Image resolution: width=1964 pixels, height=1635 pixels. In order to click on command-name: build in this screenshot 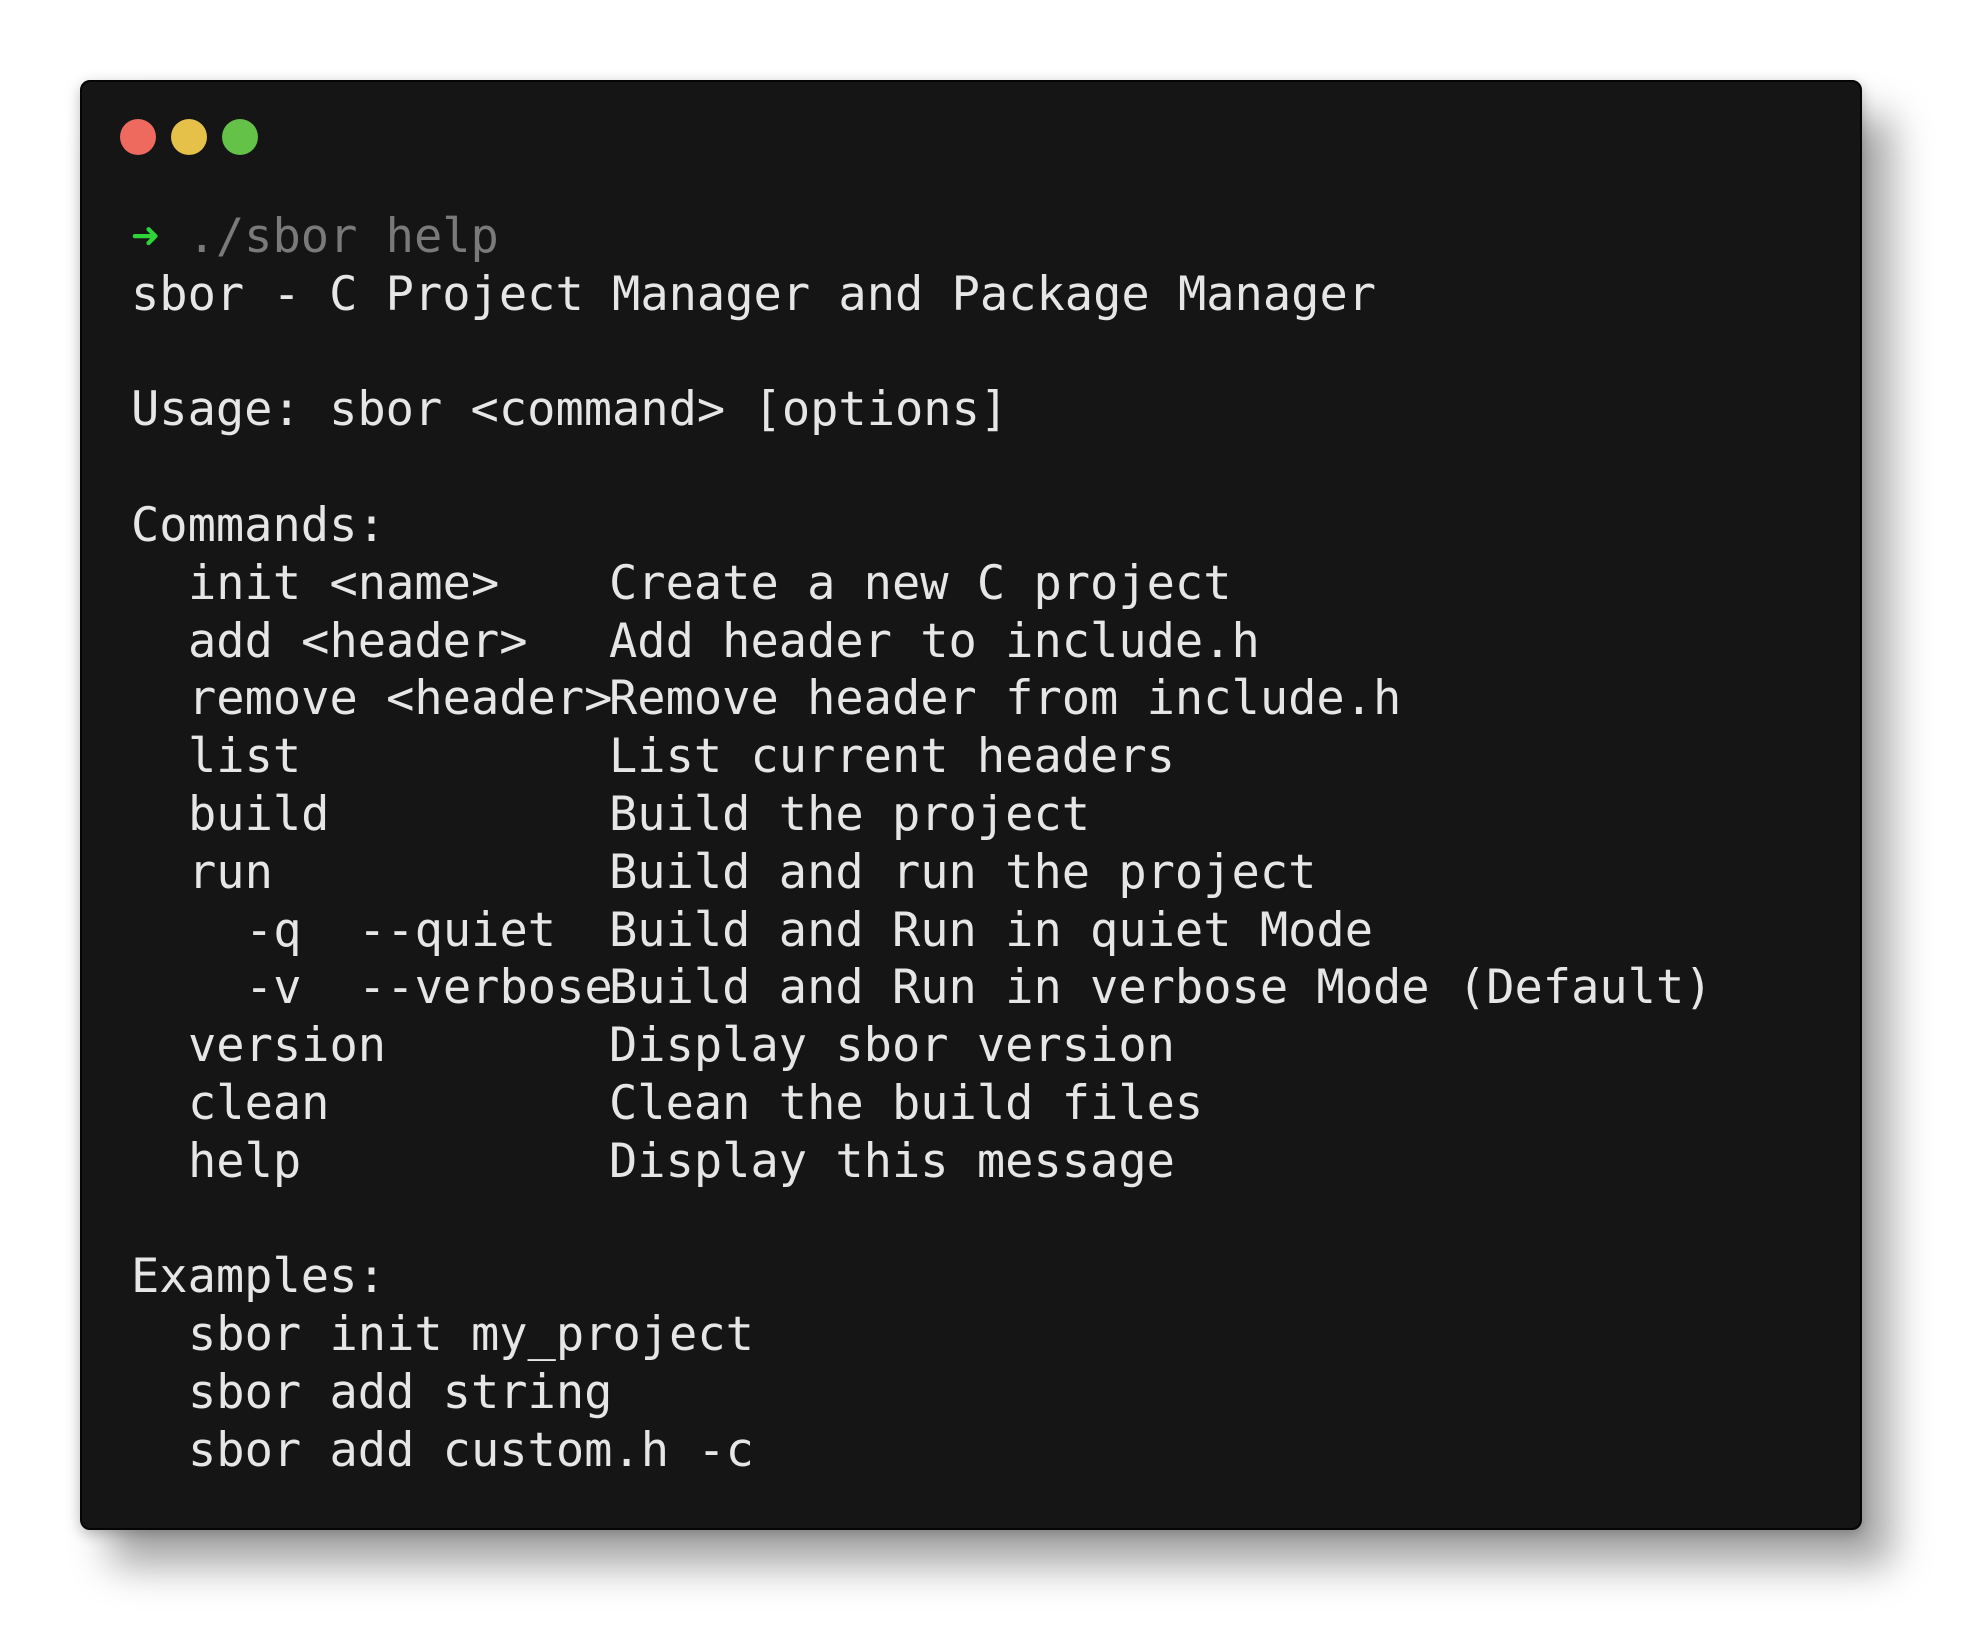, I will do `click(259, 814)`.